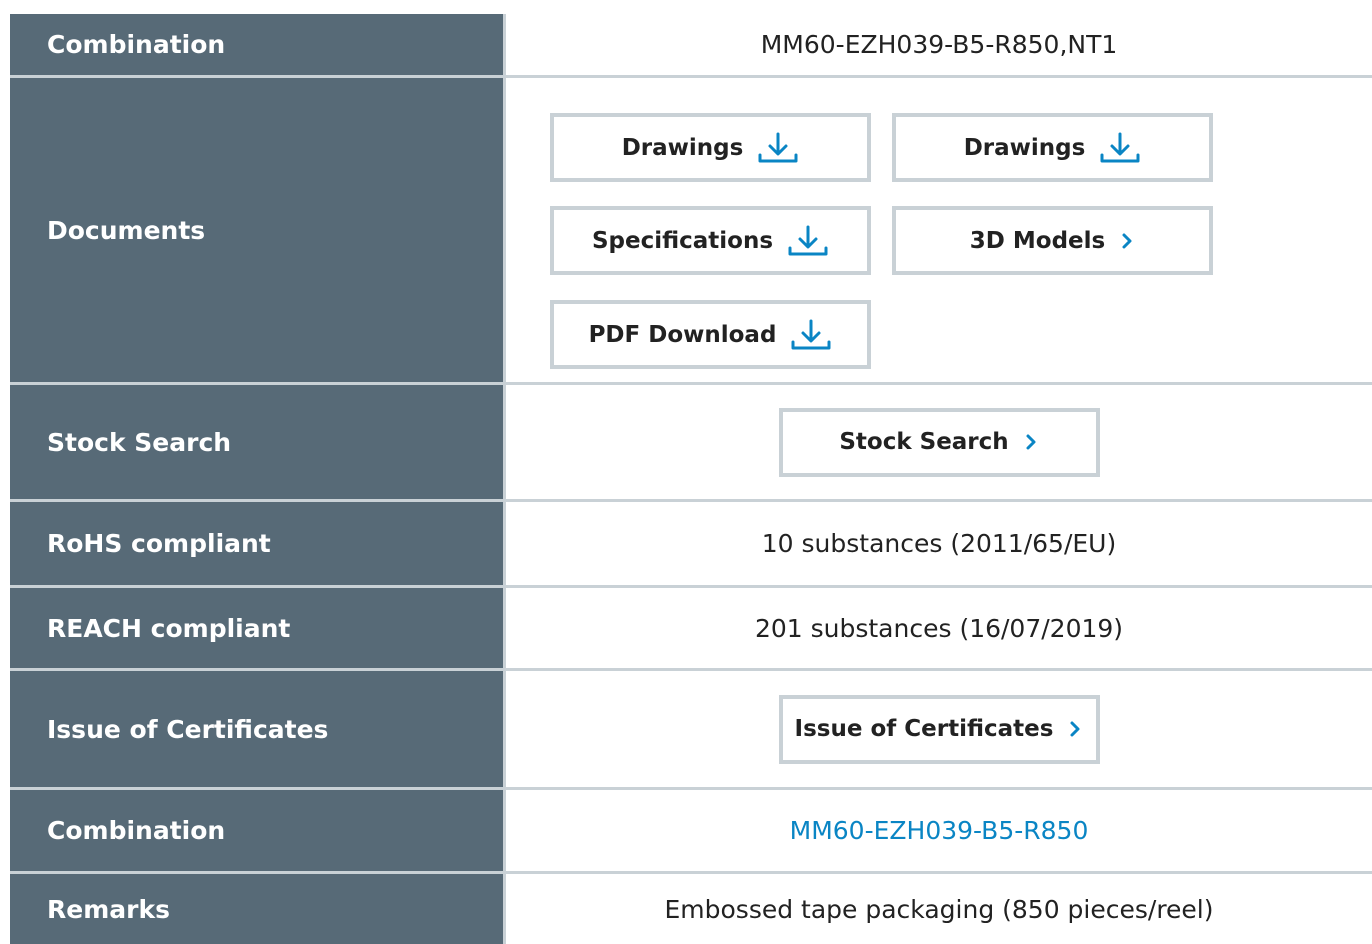 The image size is (1372, 944). I want to click on button-label: 3D Models, so click(1037, 240).